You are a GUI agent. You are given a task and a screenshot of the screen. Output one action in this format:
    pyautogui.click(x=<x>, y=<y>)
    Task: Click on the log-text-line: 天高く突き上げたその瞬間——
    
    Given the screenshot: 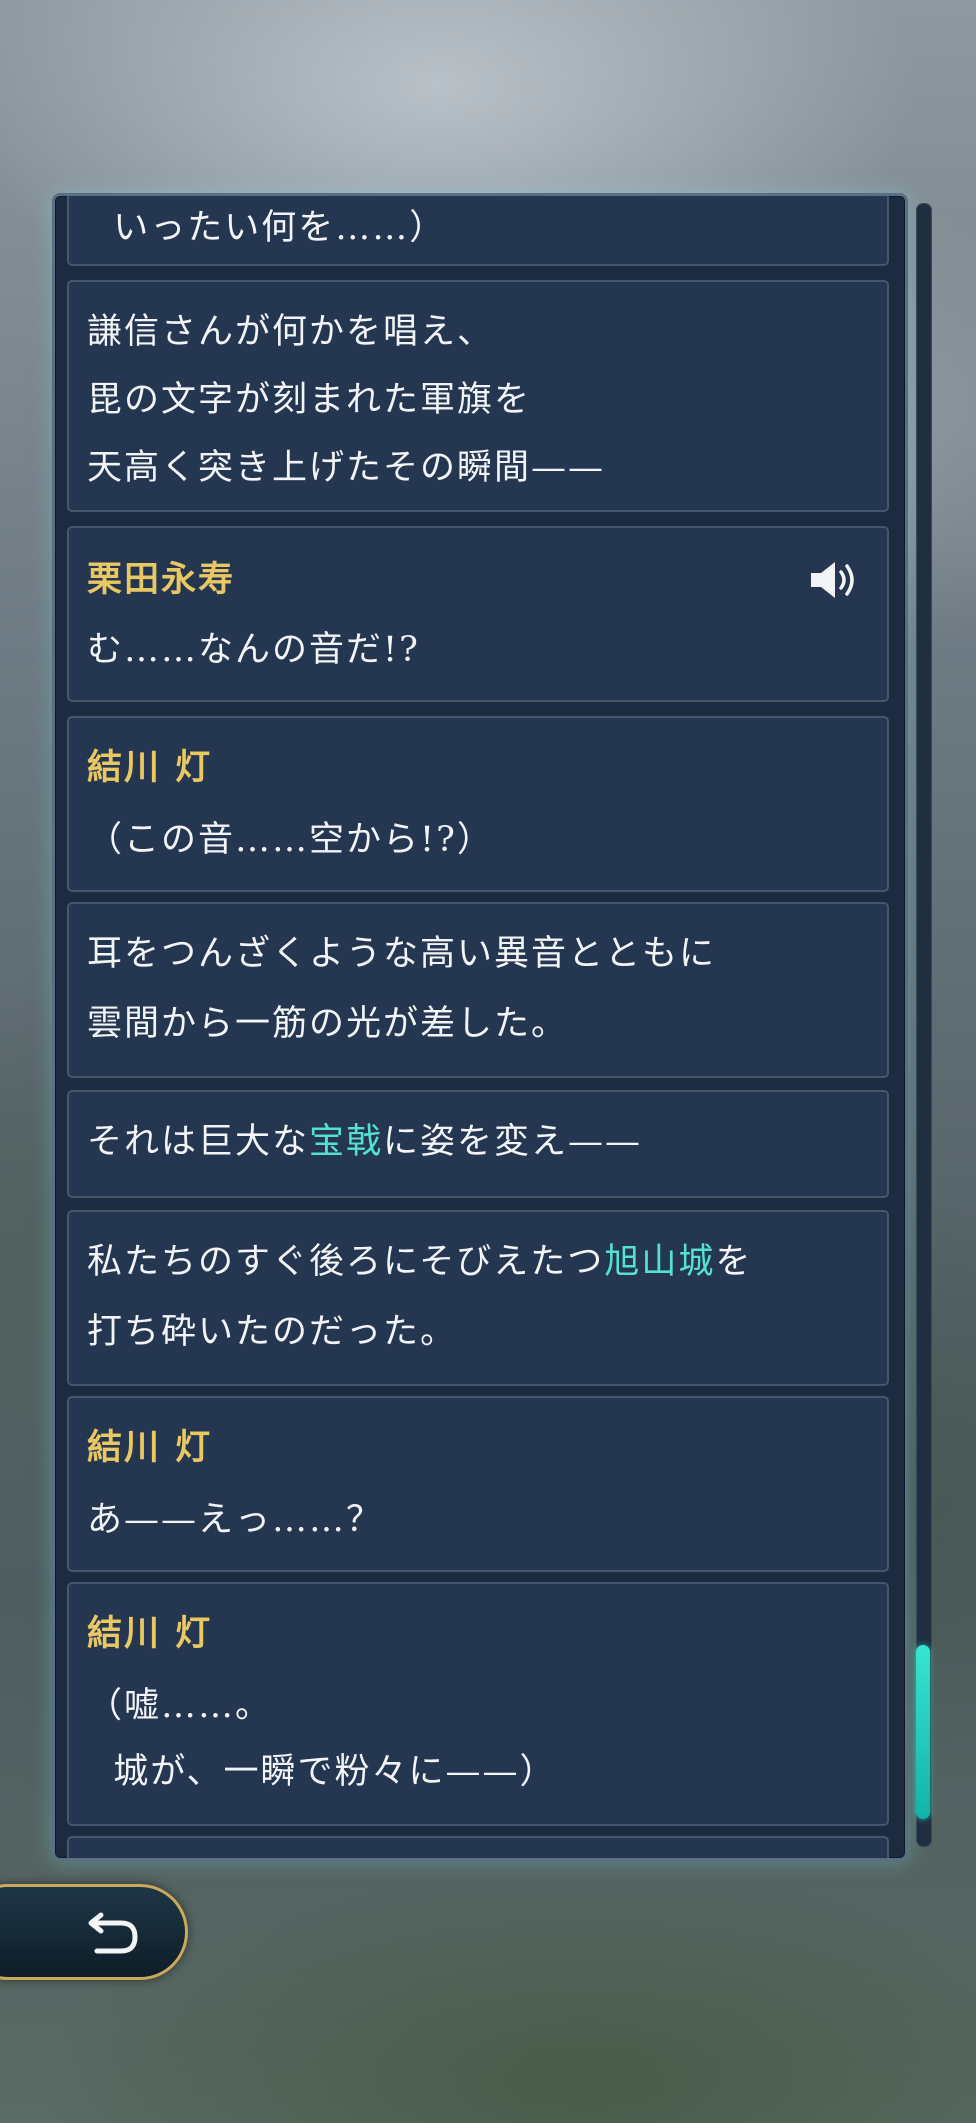 What is the action you would take?
    pyautogui.click(x=346, y=468)
    